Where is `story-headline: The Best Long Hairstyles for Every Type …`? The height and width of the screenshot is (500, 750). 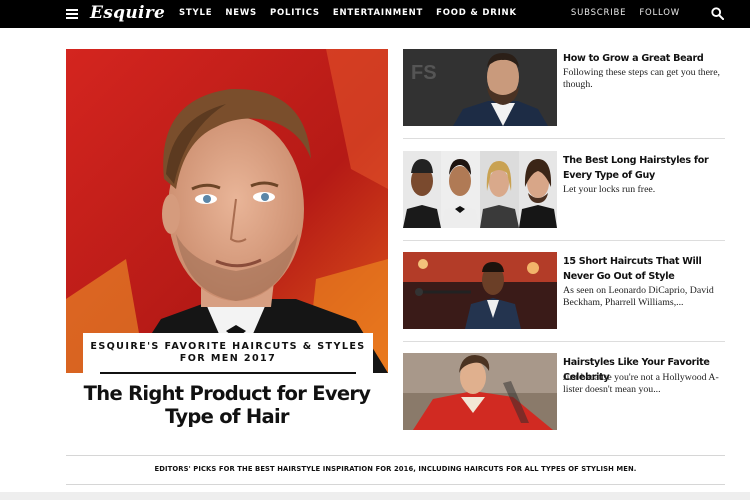
story-headline: The Best Long Hairstyles for Every Type … is located at coordinates (644, 168).